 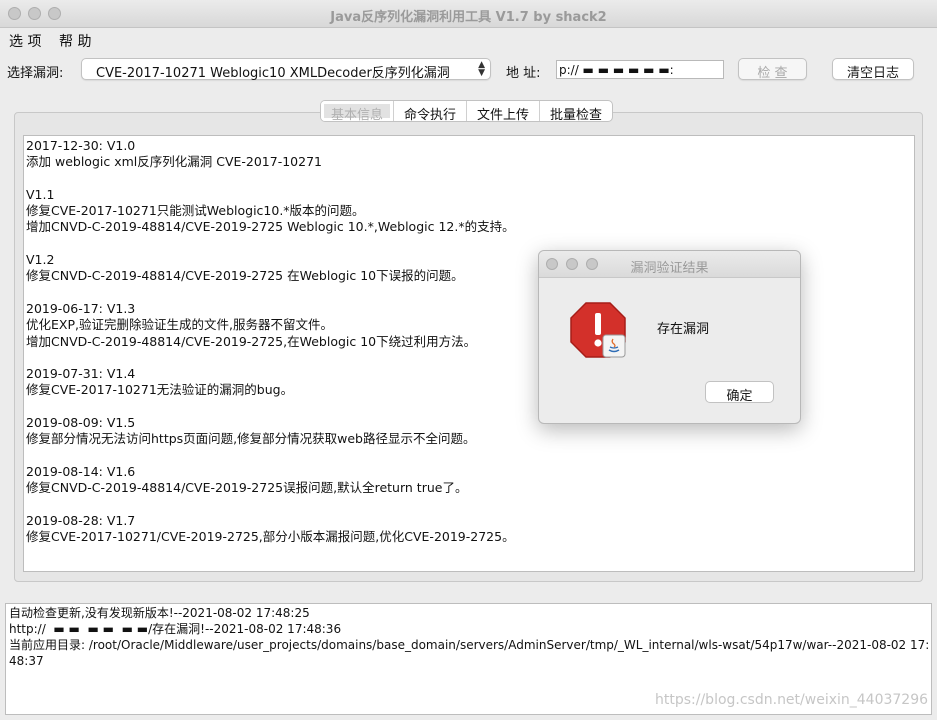 I want to click on ok-button: 确定, so click(x=739, y=392).